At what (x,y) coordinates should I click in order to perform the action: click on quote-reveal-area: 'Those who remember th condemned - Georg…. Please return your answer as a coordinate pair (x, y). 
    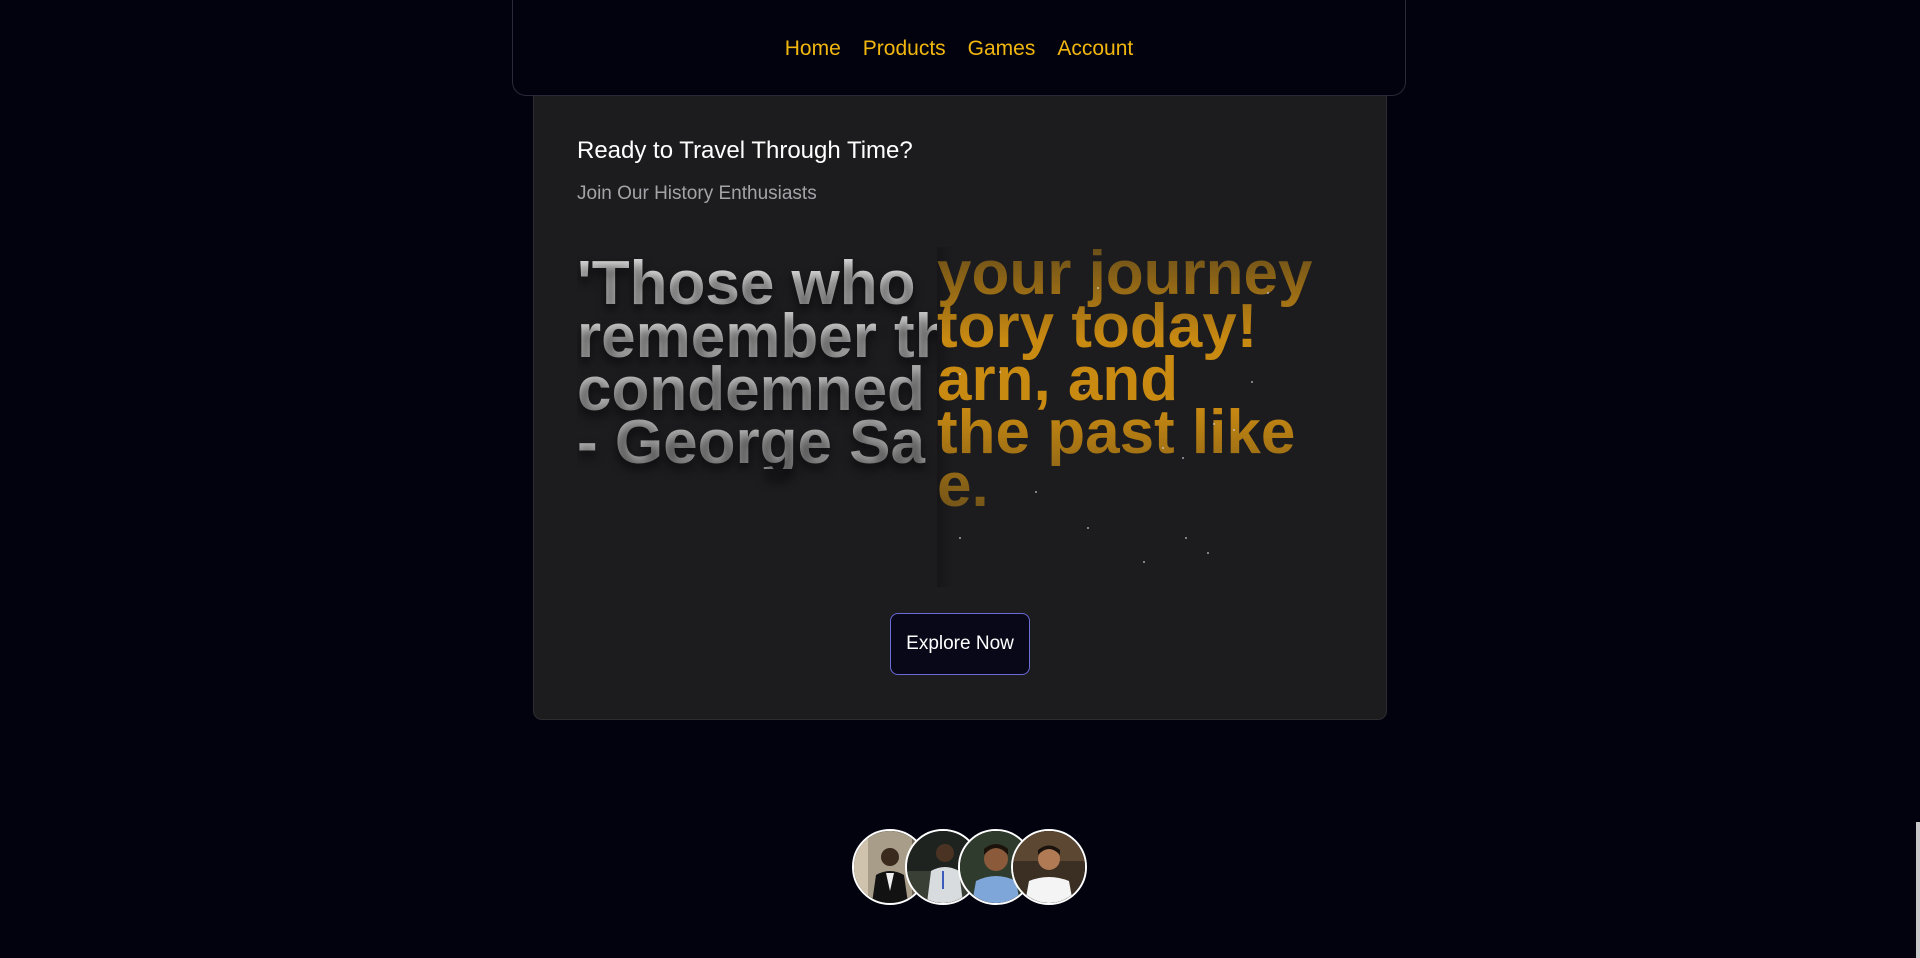
    Looking at the image, I should click on (967, 417).